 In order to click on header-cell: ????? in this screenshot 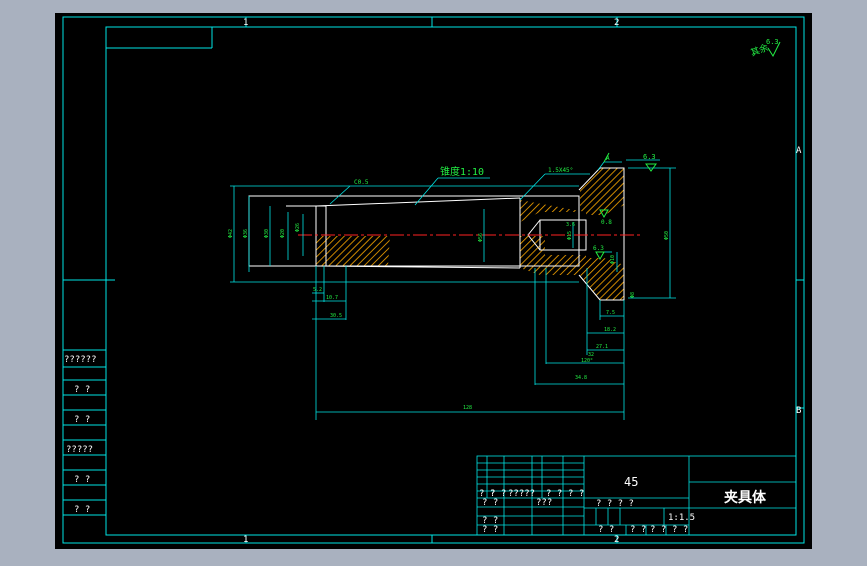, I will do `click(521, 494)`.